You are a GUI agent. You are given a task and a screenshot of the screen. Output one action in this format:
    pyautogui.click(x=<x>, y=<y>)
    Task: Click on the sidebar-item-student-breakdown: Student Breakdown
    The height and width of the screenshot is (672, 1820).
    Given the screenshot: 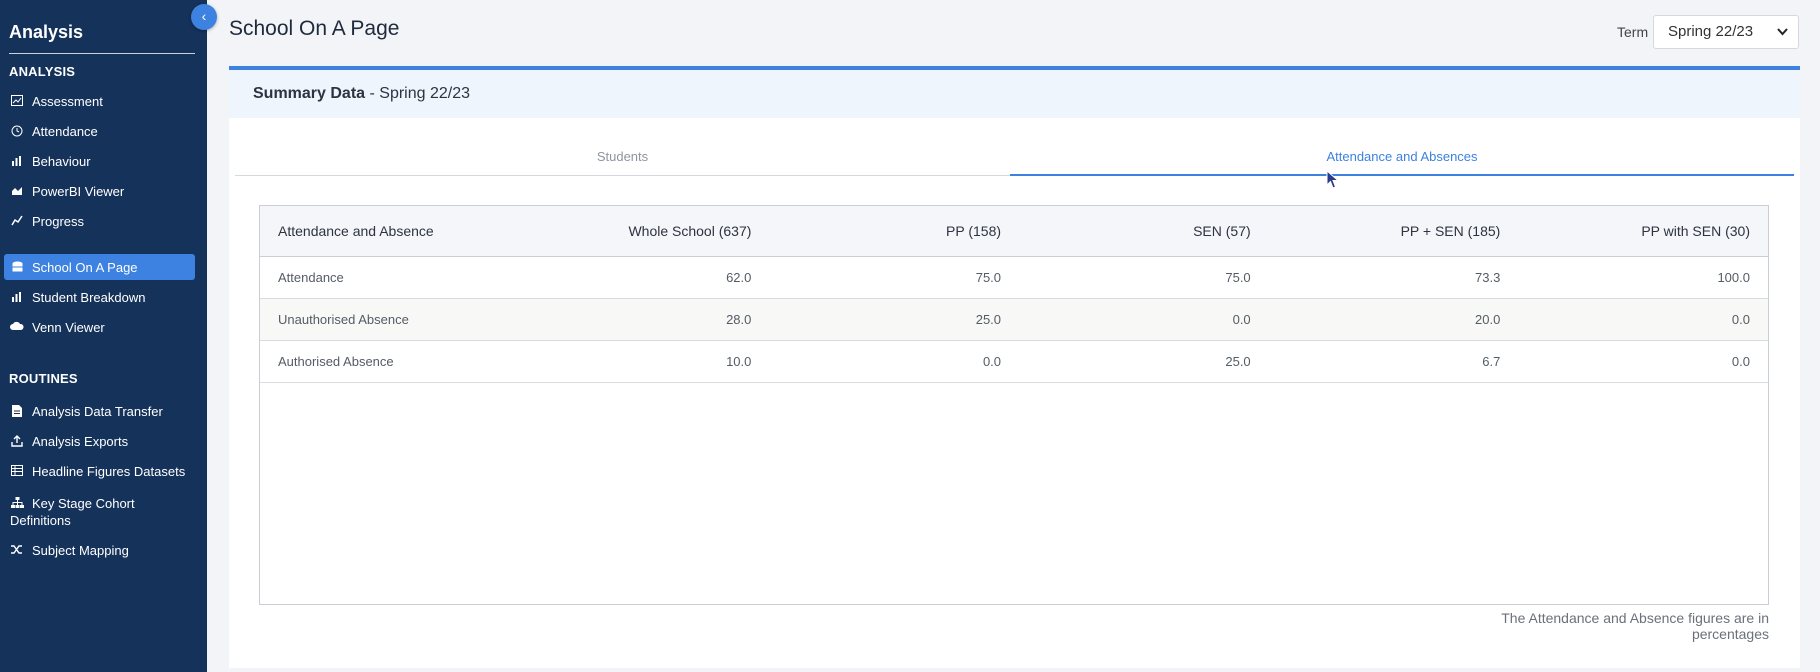 What is the action you would take?
    pyautogui.click(x=99, y=297)
    